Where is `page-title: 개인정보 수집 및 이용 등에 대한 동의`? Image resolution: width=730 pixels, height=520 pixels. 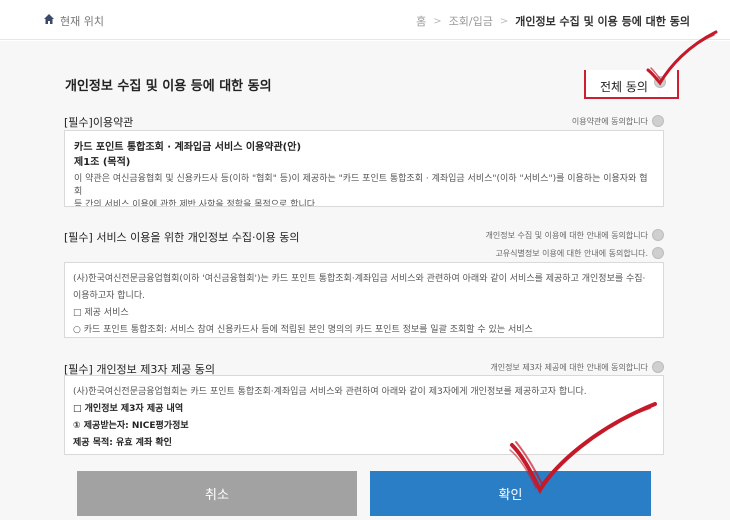 page-title: 개인정보 수집 및 이용 등에 대한 동의 is located at coordinates (168, 86).